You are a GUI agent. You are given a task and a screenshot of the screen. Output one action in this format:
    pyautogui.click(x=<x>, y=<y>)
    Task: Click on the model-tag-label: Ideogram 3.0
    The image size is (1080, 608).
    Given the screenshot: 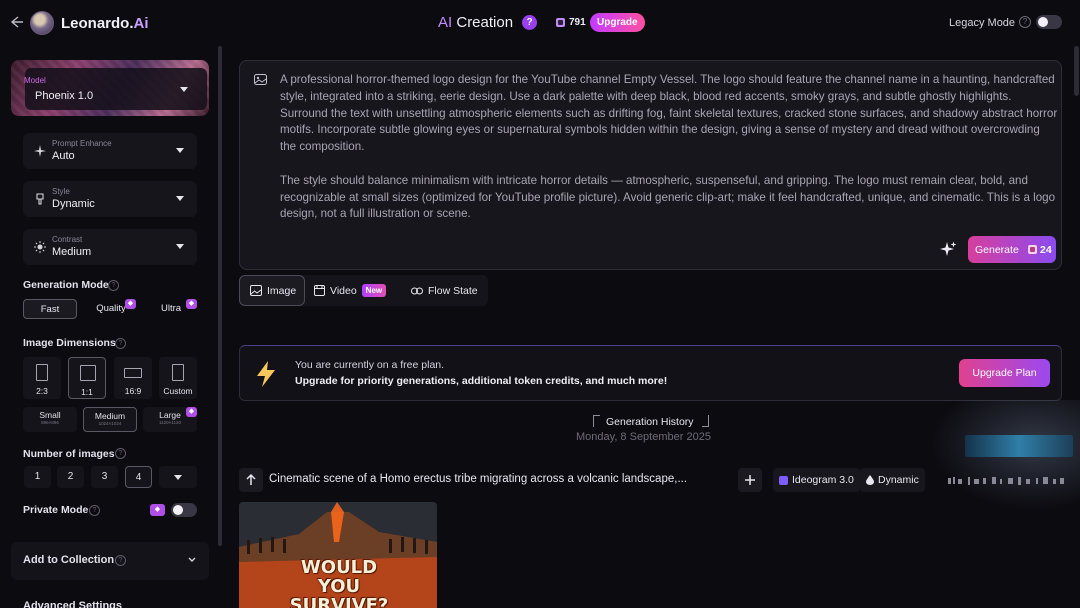 What is the action you would take?
    pyautogui.click(x=823, y=480)
    